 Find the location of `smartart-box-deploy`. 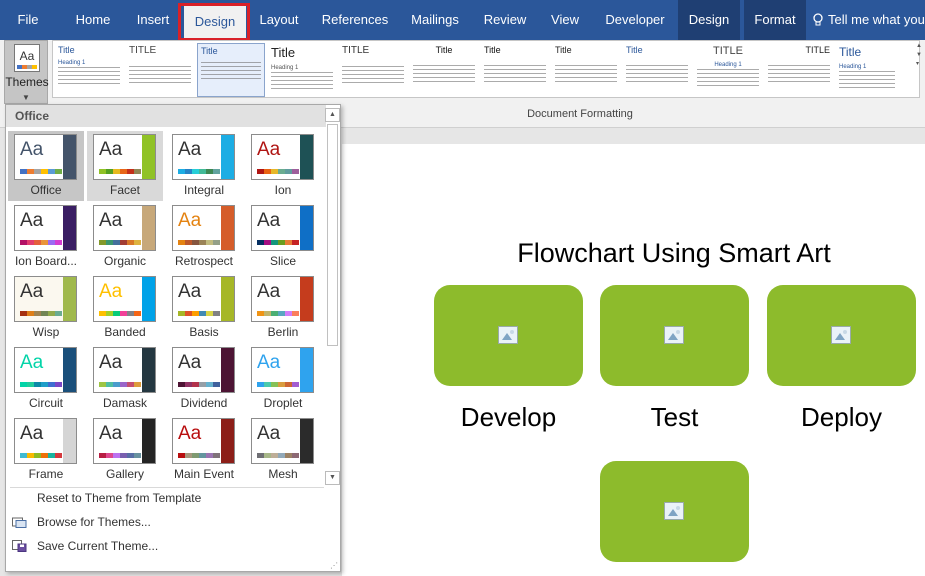

smartart-box-deploy is located at coordinates (841, 335).